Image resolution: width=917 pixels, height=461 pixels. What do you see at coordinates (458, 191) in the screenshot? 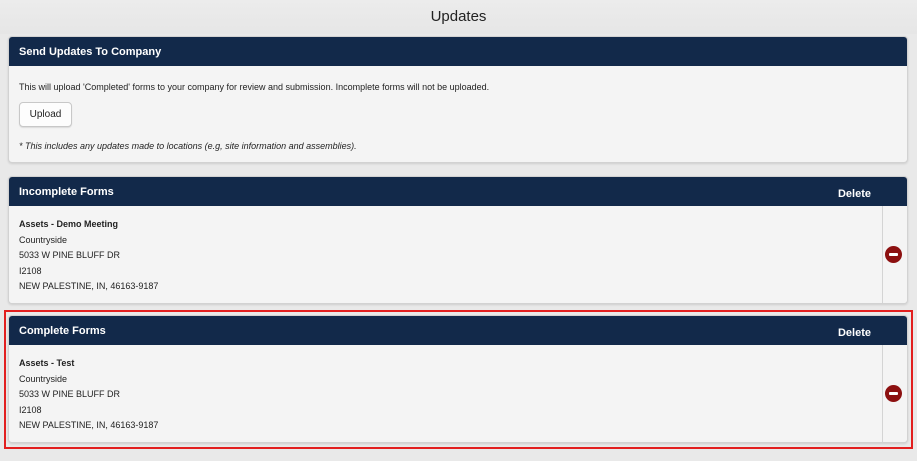
I see `incomplete-forms-header: Incomplete Forms Delete` at bounding box center [458, 191].